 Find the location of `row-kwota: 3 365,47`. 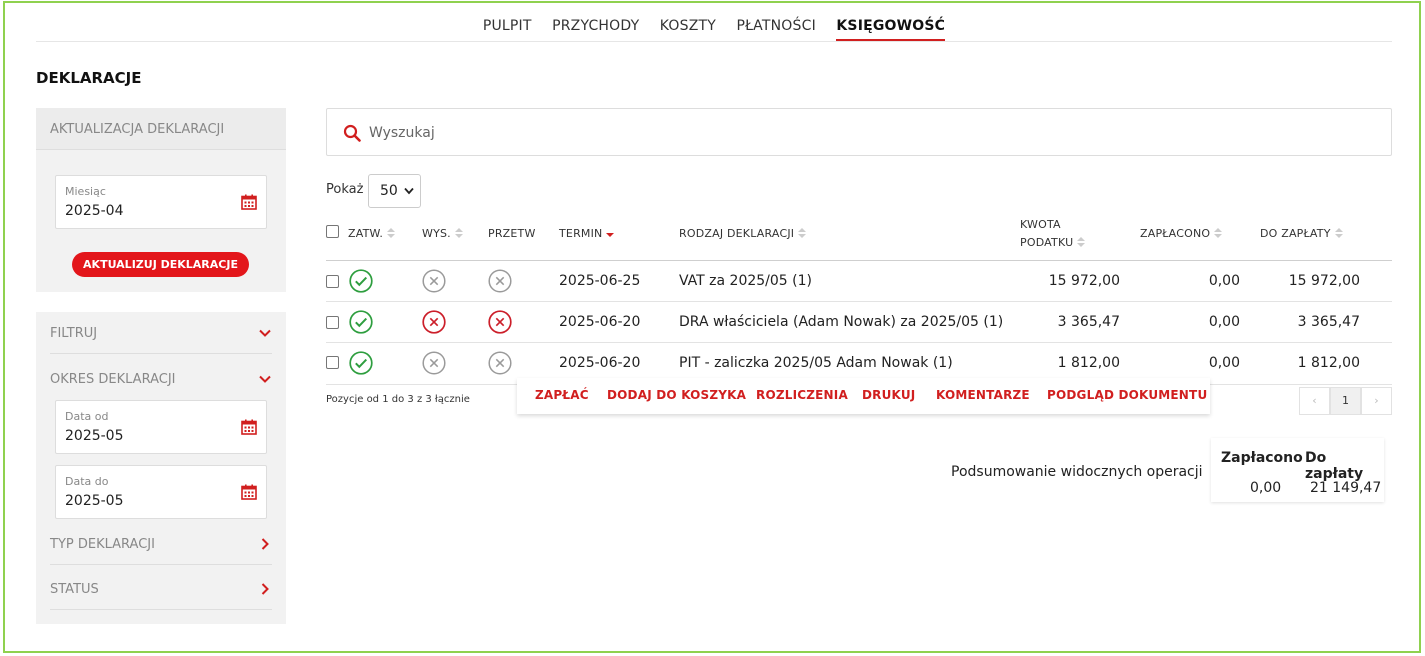

row-kwota: 3 365,47 is located at coordinates (1088, 322).